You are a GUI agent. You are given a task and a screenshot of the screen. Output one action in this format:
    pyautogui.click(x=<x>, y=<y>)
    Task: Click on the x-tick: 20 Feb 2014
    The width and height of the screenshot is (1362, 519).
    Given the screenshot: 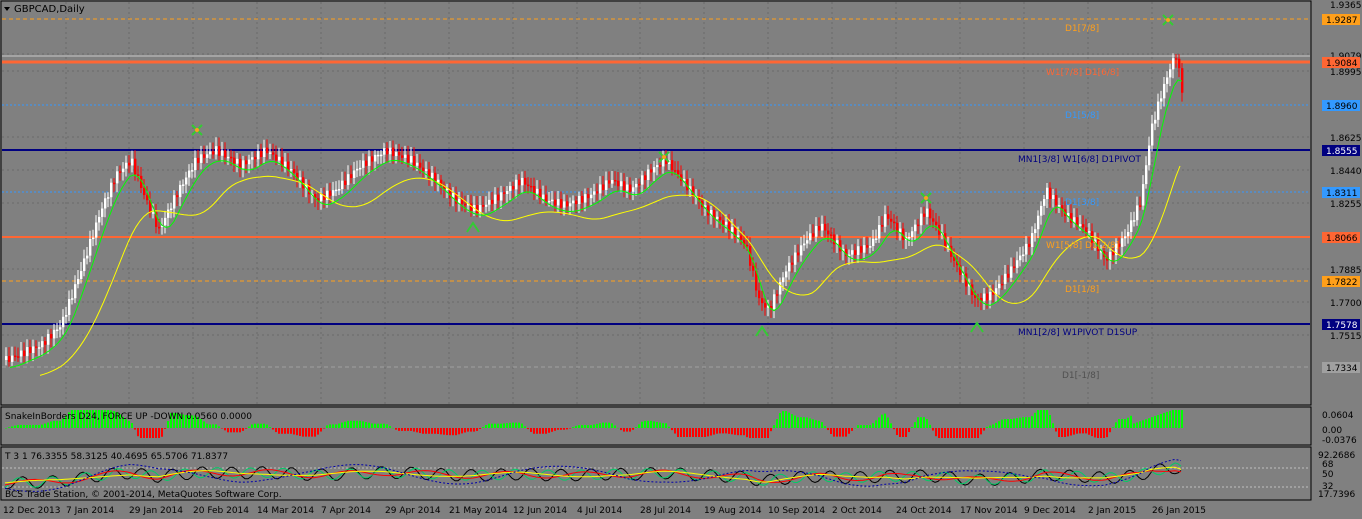 What is the action you would take?
    pyautogui.click(x=221, y=511)
    